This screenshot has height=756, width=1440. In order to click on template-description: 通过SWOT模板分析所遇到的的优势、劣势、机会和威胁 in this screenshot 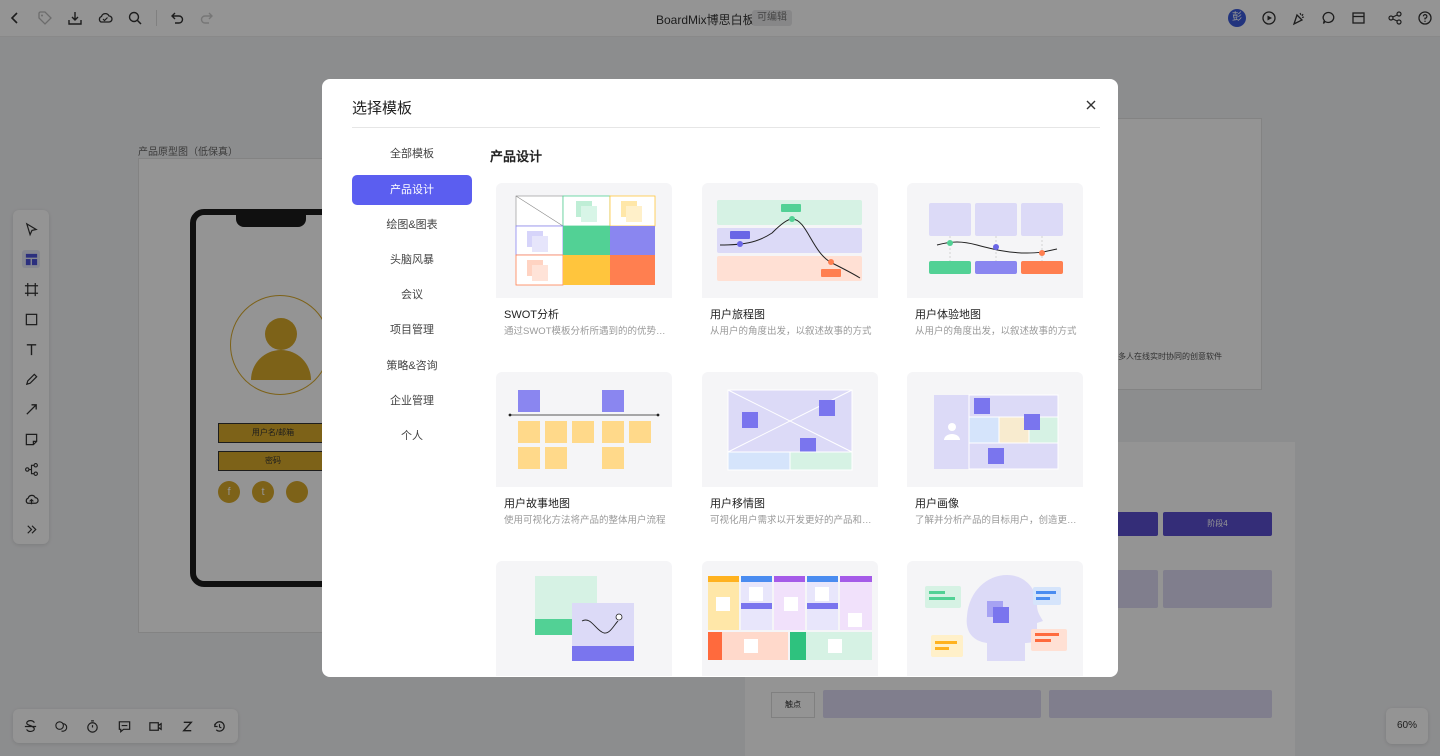, I will do `click(585, 331)`.